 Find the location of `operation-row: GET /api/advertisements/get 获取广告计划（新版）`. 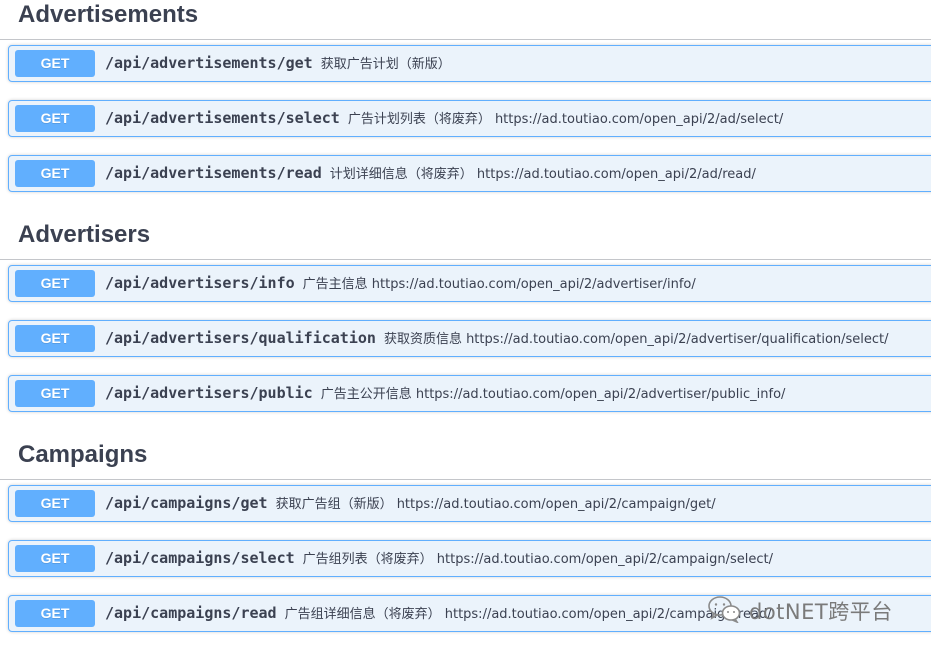

operation-row: GET /api/advertisements/get 获取广告计划（新版） is located at coordinates (469, 63).